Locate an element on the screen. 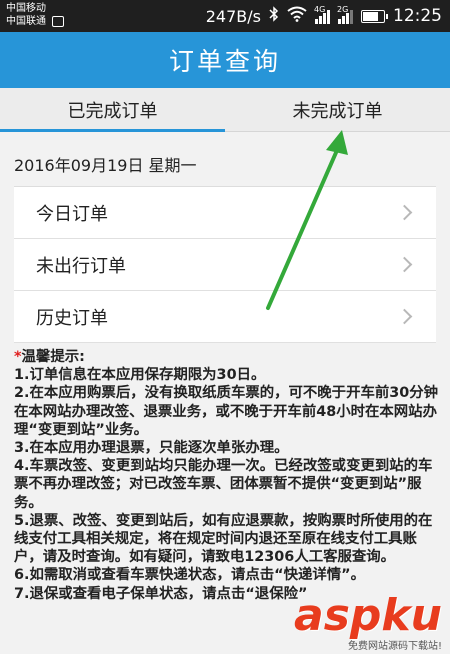 This screenshot has width=450, height=654. network-speed: 247B/s is located at coordinates (233, 16).